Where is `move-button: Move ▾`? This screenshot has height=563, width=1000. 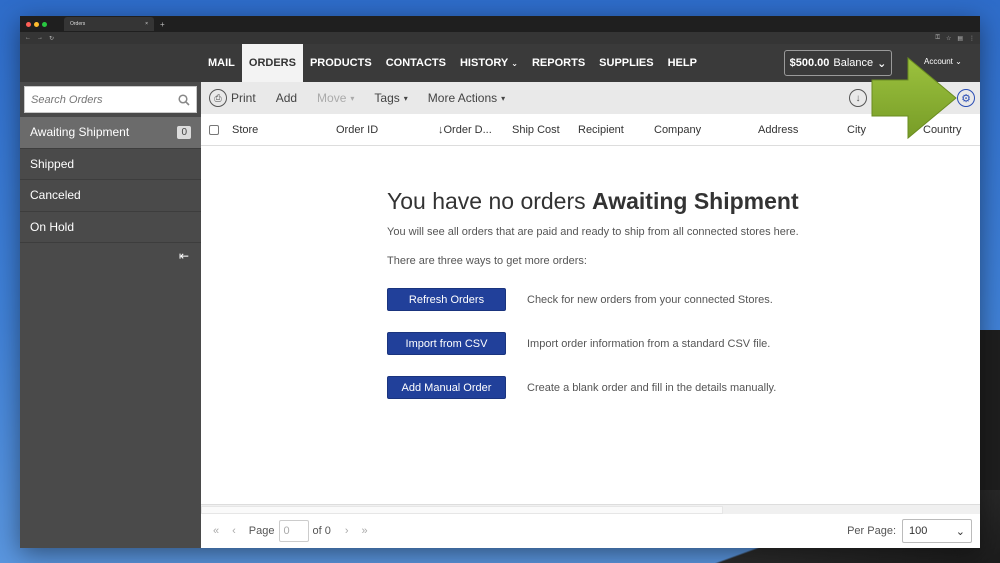 move-button: Move ▾ is located at coordinates (335, 98).